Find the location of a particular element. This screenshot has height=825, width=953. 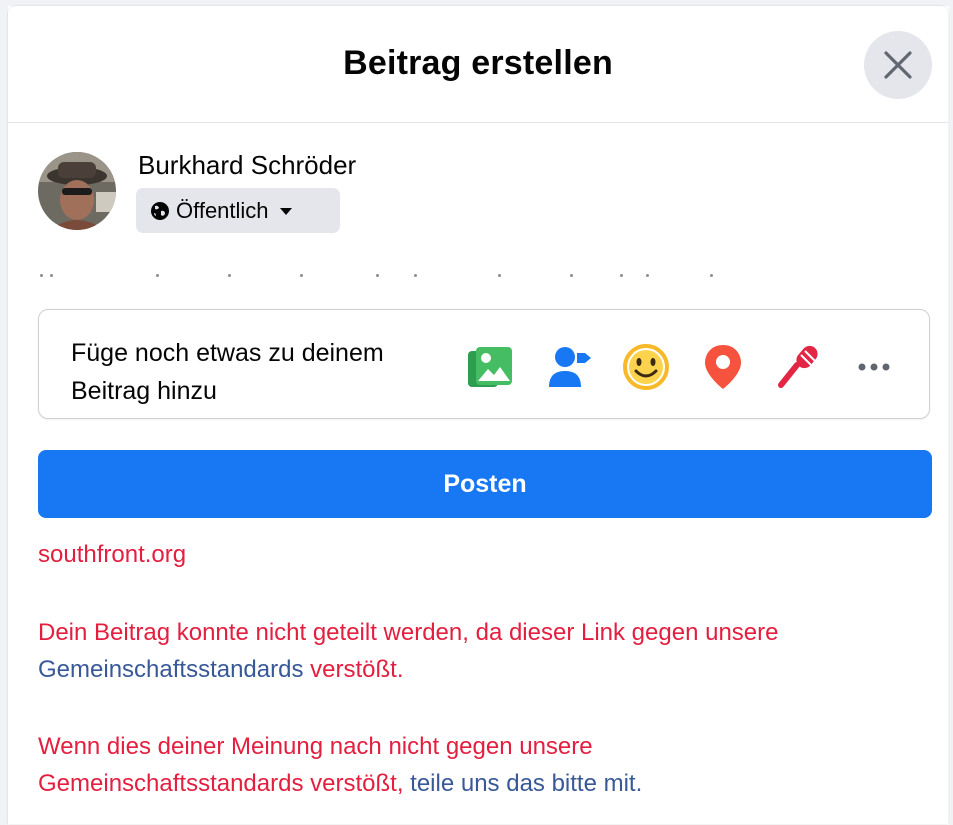

close-button is located at coordinates (898, 65).